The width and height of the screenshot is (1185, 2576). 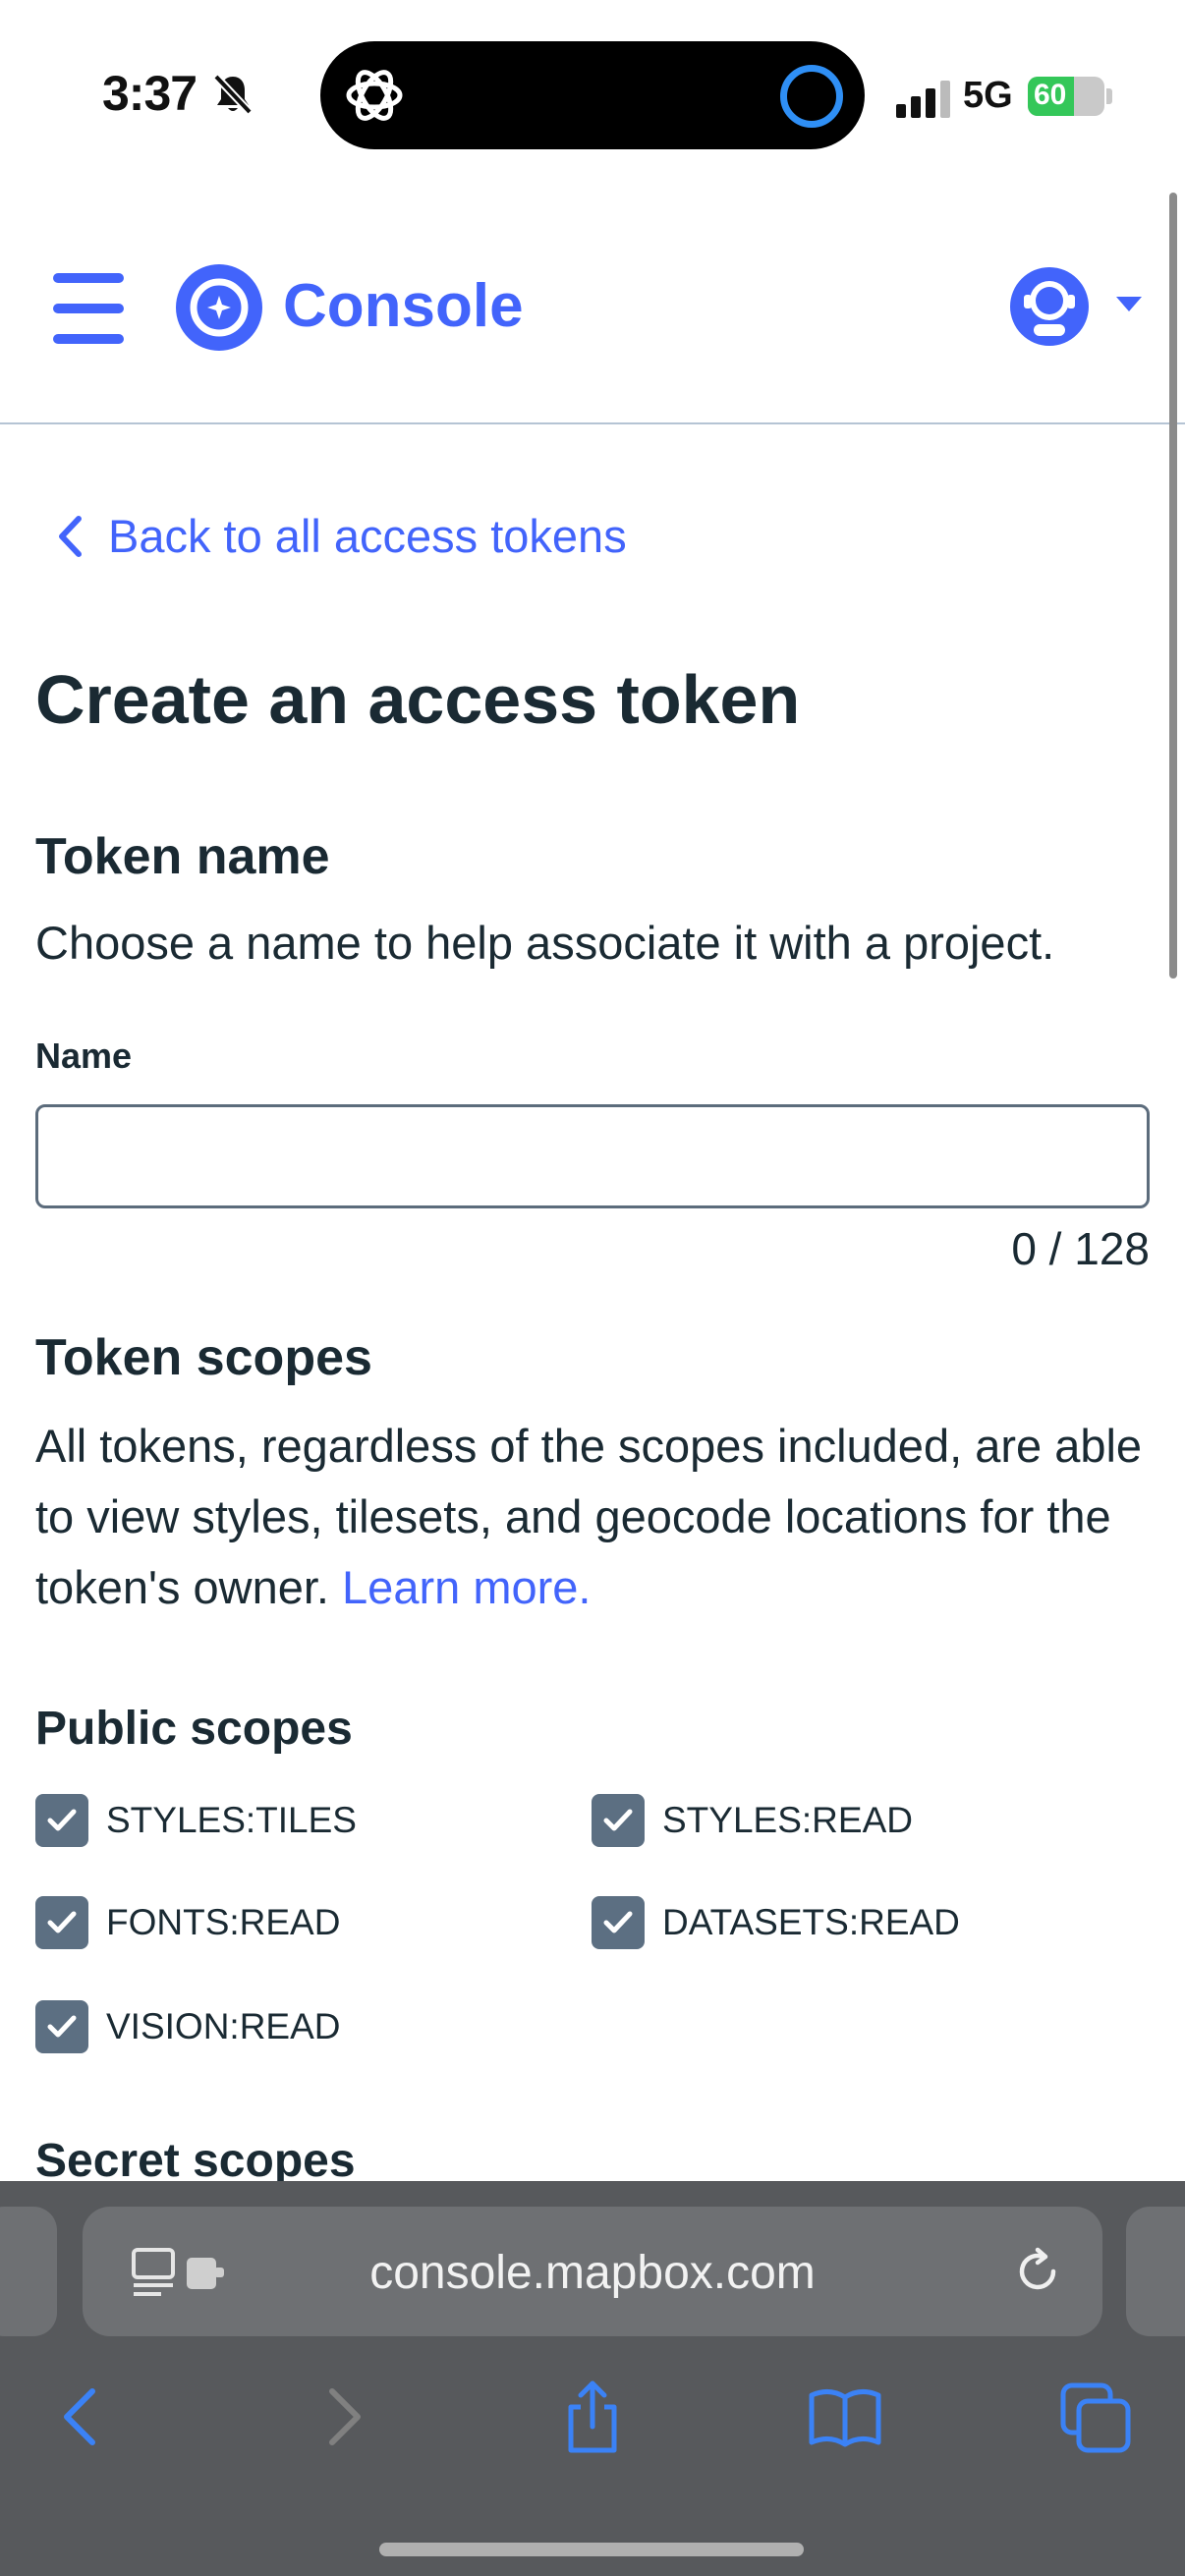 What do you see at coordinates (1038, 2271) in the screenshot?
I see `reload-icon` at bounding box center [1038, 2271].